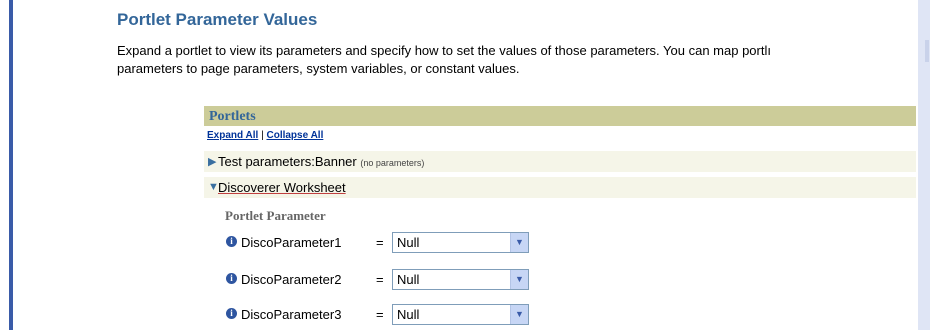  What do you see at coordinates (392, 163) in the screenshot?
I see `portlet-banner-note: (no parameters)` at bounding box center [392, 163].